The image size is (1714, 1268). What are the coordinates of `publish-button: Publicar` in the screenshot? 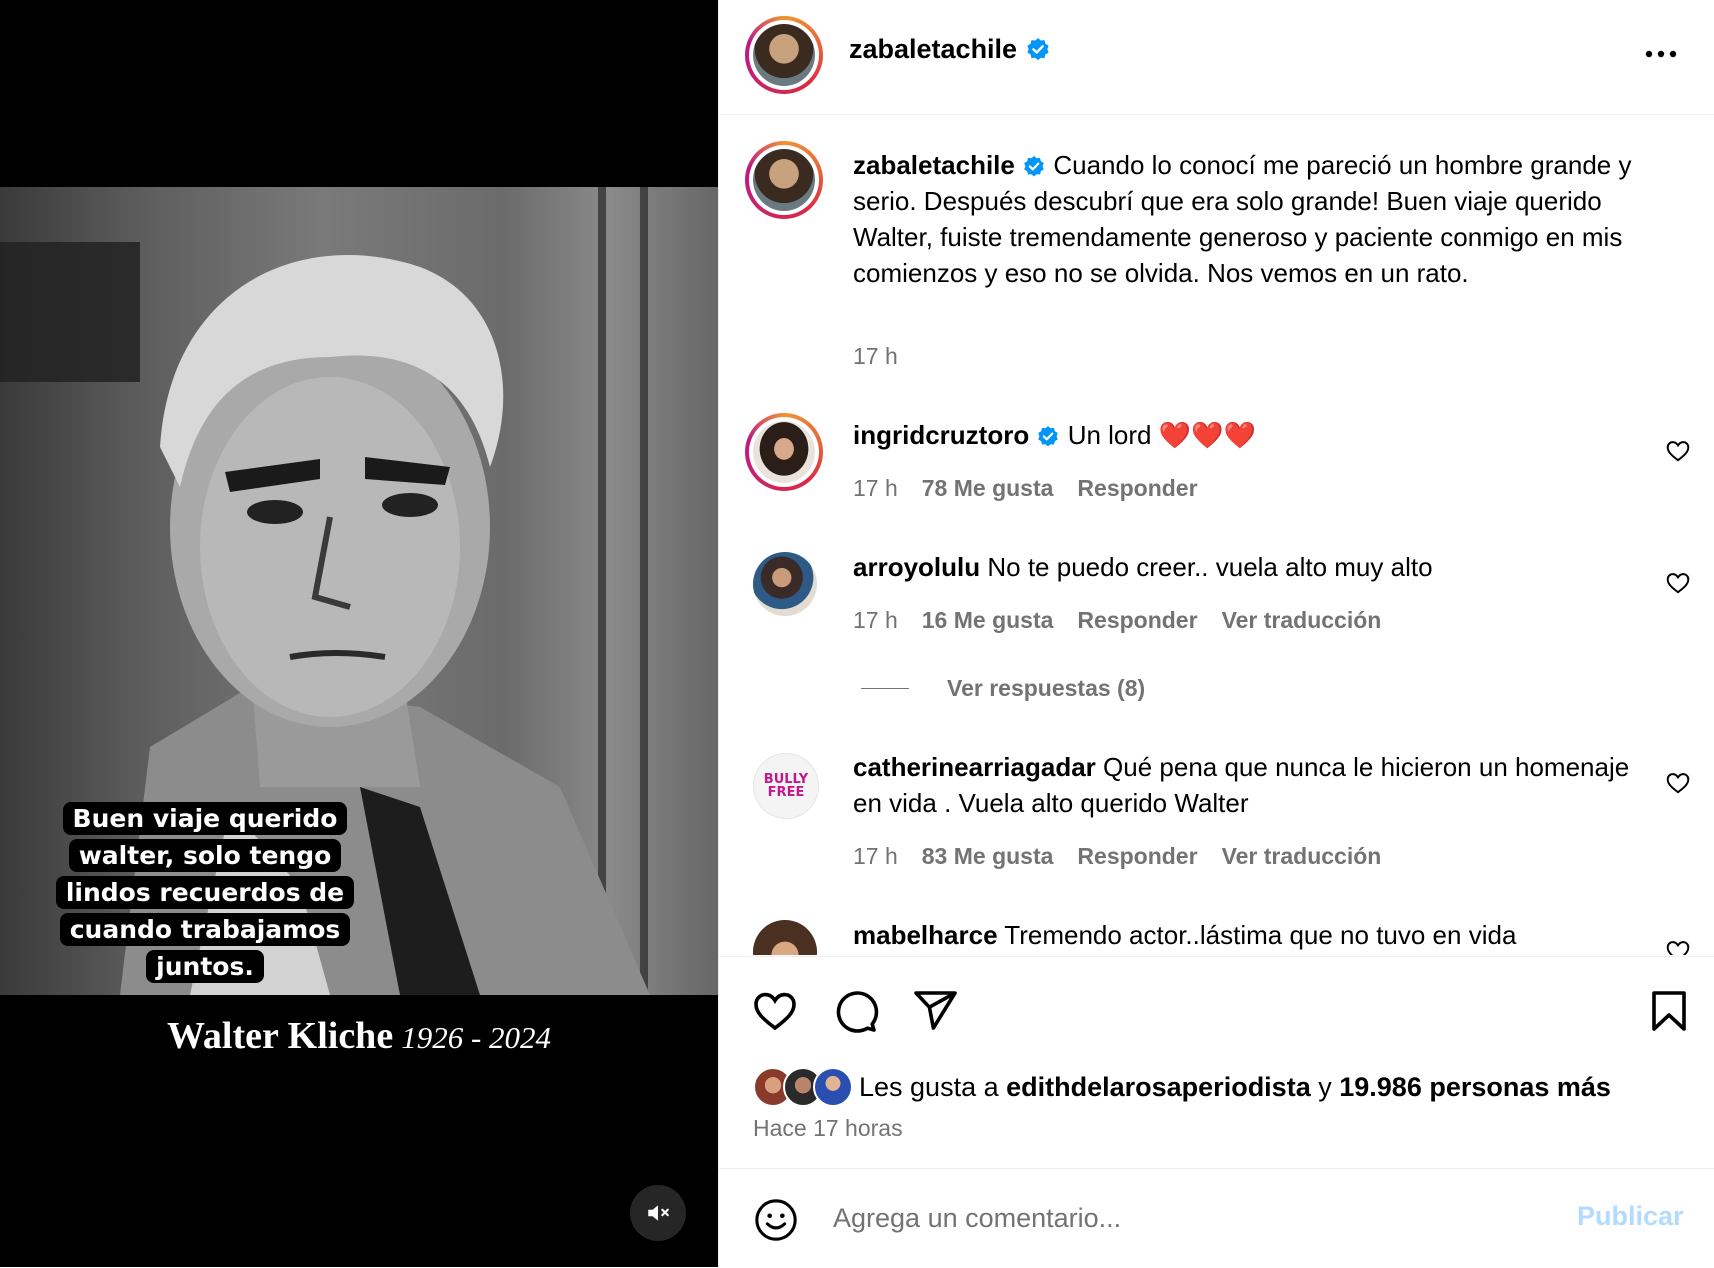 It's located at (1630, 1216).